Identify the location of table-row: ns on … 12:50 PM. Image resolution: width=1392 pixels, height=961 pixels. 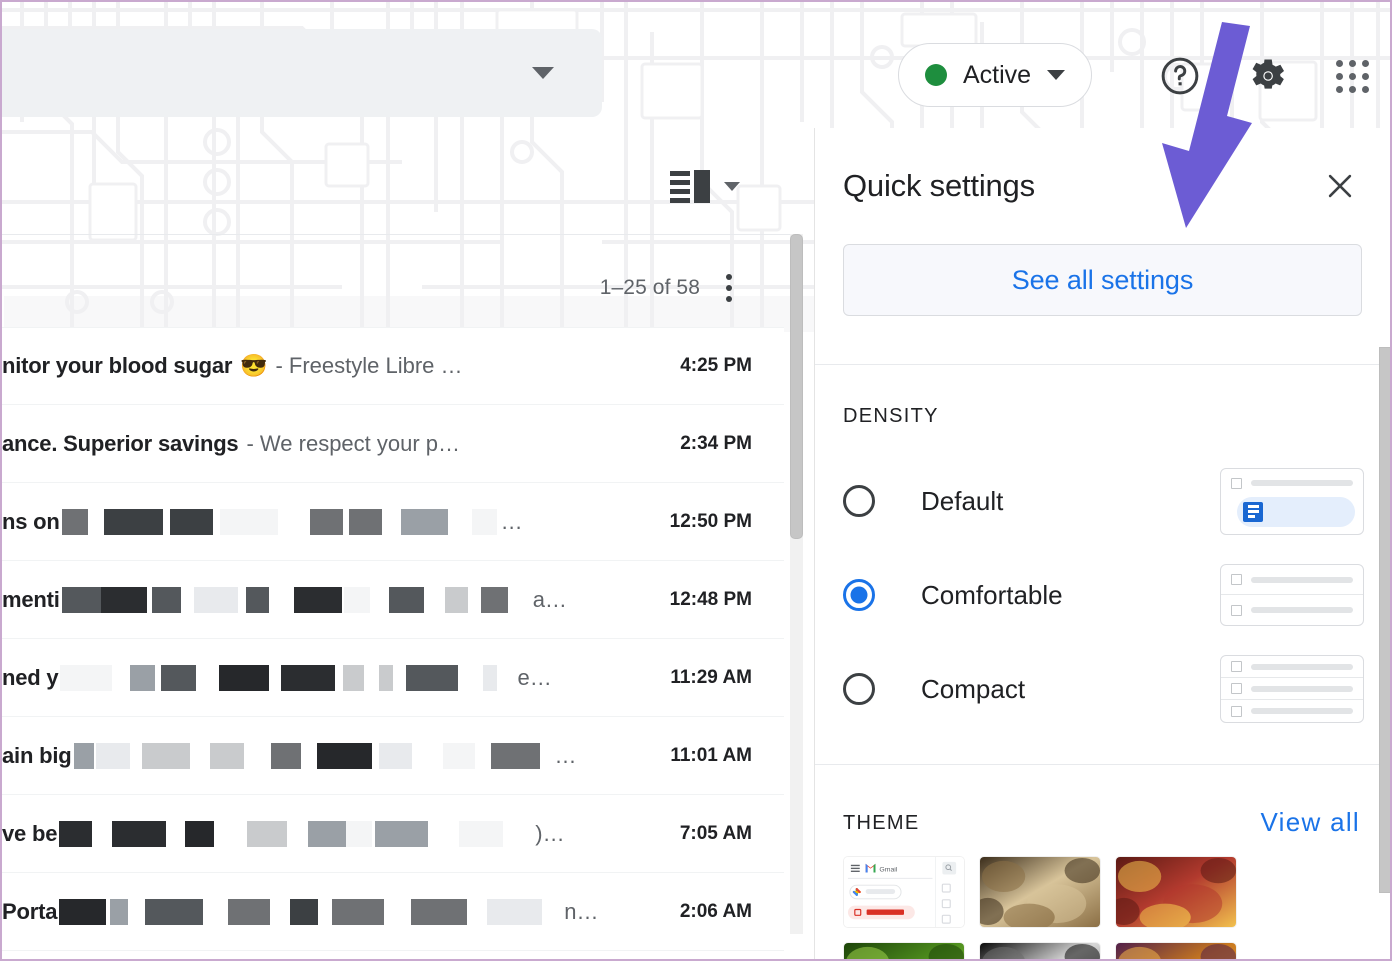
(393, 522).